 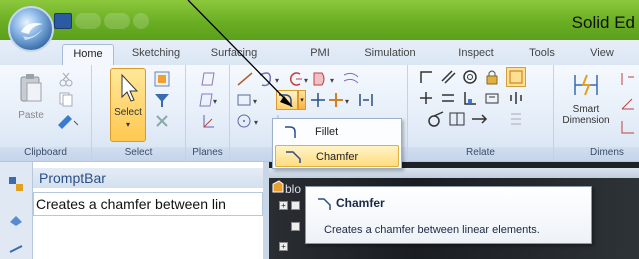 I want to click on circle-icon: ▾, so click(x=249, y=121).